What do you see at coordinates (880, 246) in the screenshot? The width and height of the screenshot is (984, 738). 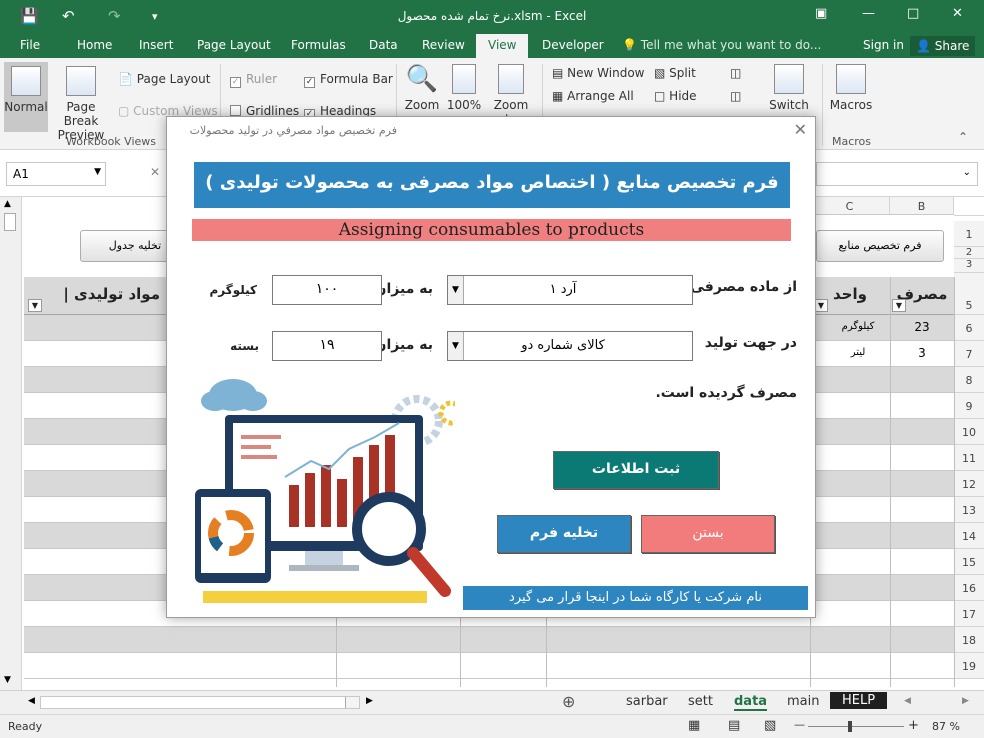 I see `allocation-form-button: فرم تخصیص منابع` at bounding box center [880, 246].